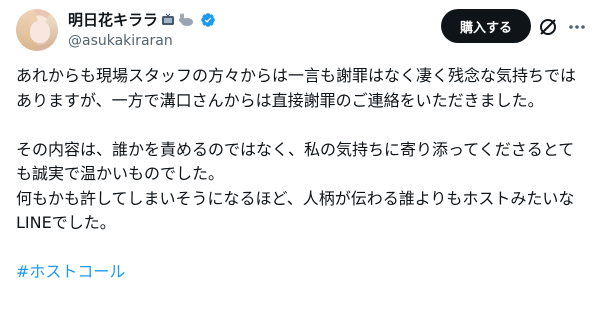 Image resolution: width=595 pixels, height=320 pixels. Describe the element at coordinates (301, 272) in the screenshot. I see `hashtag-link: #ホストコール` at that location.